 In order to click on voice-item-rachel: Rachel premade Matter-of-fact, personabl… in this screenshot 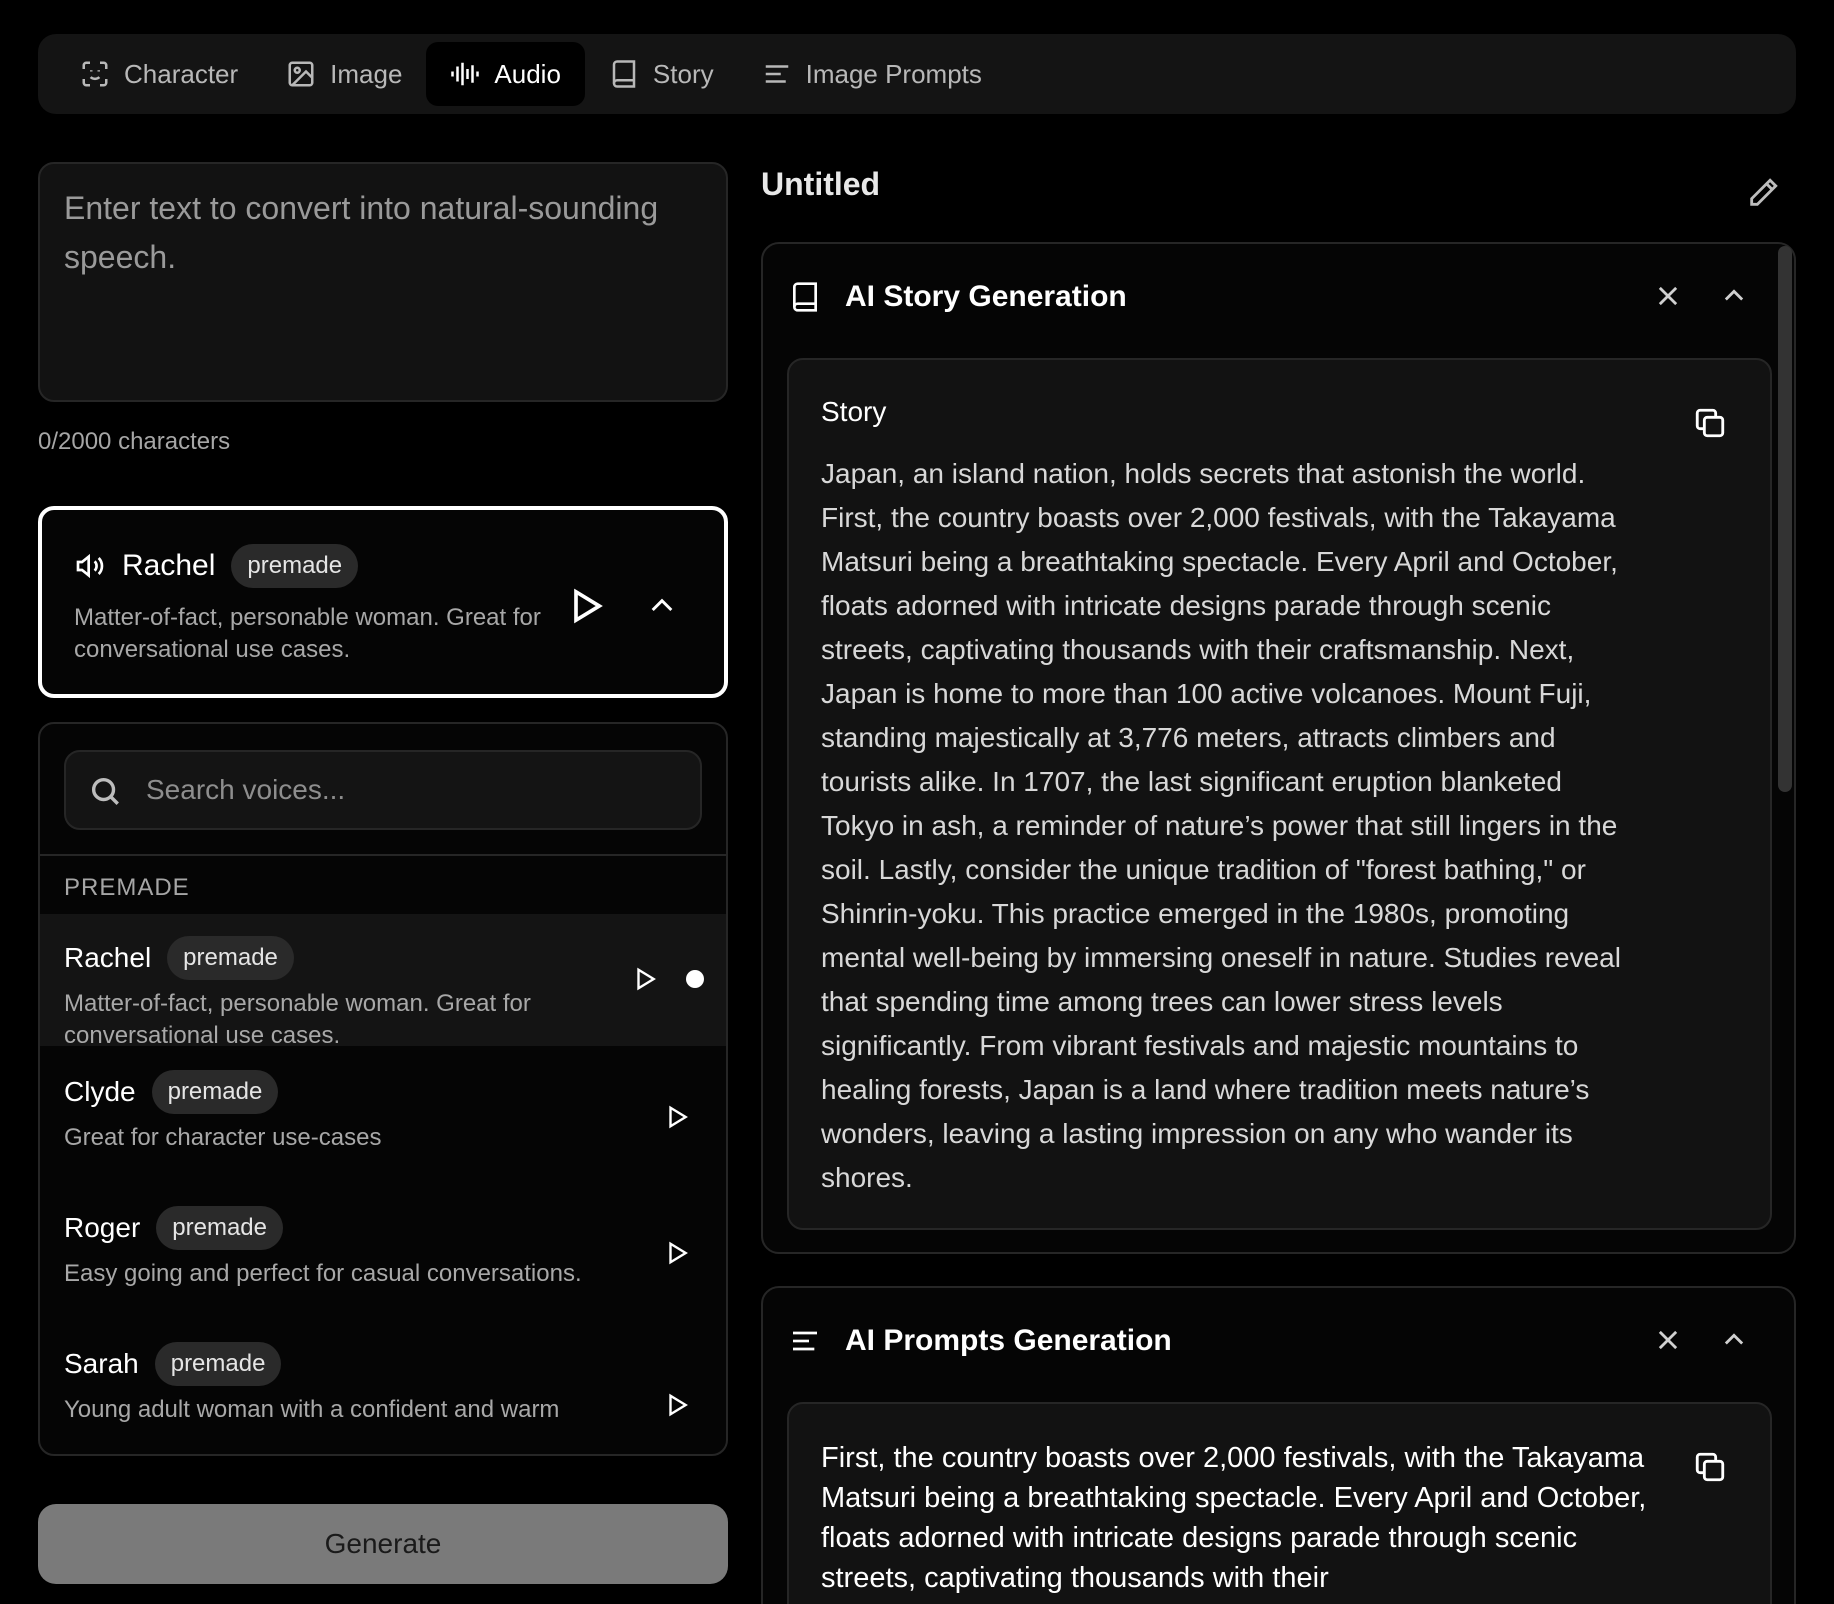, I will do `click(383, 981)`.